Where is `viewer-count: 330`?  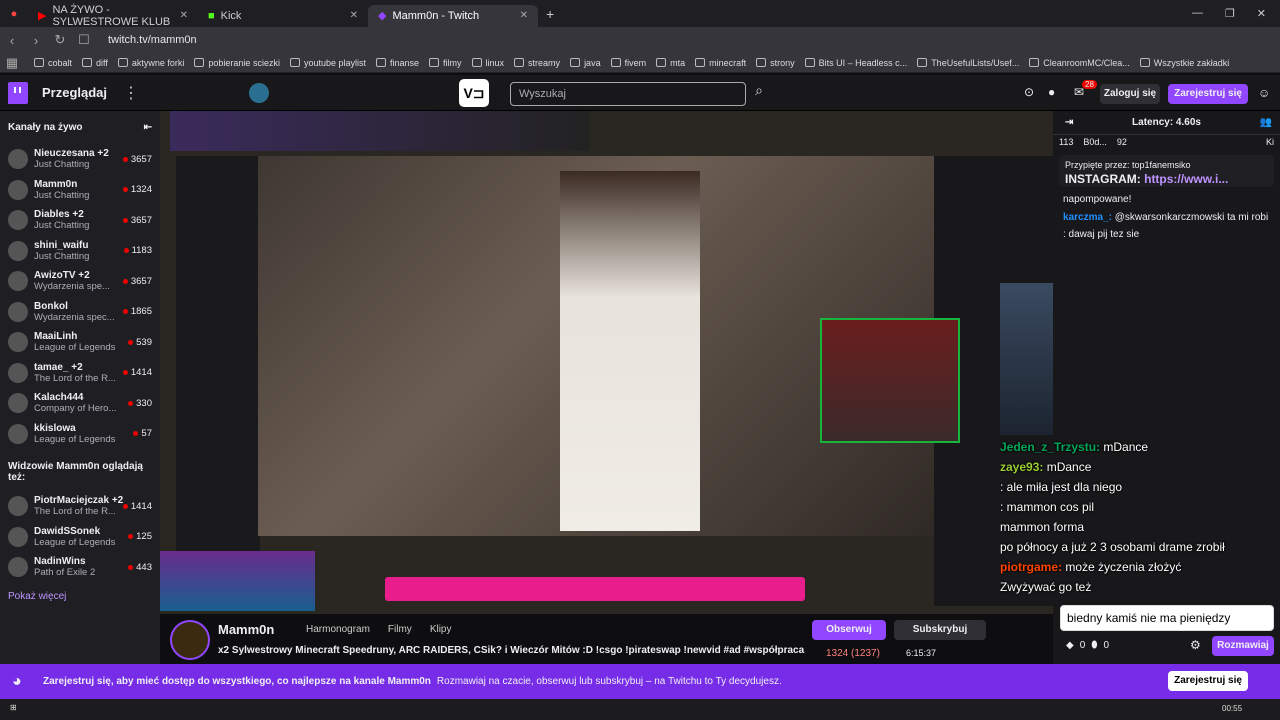
viewer-count: 330 is located at coordinates (140, 403).